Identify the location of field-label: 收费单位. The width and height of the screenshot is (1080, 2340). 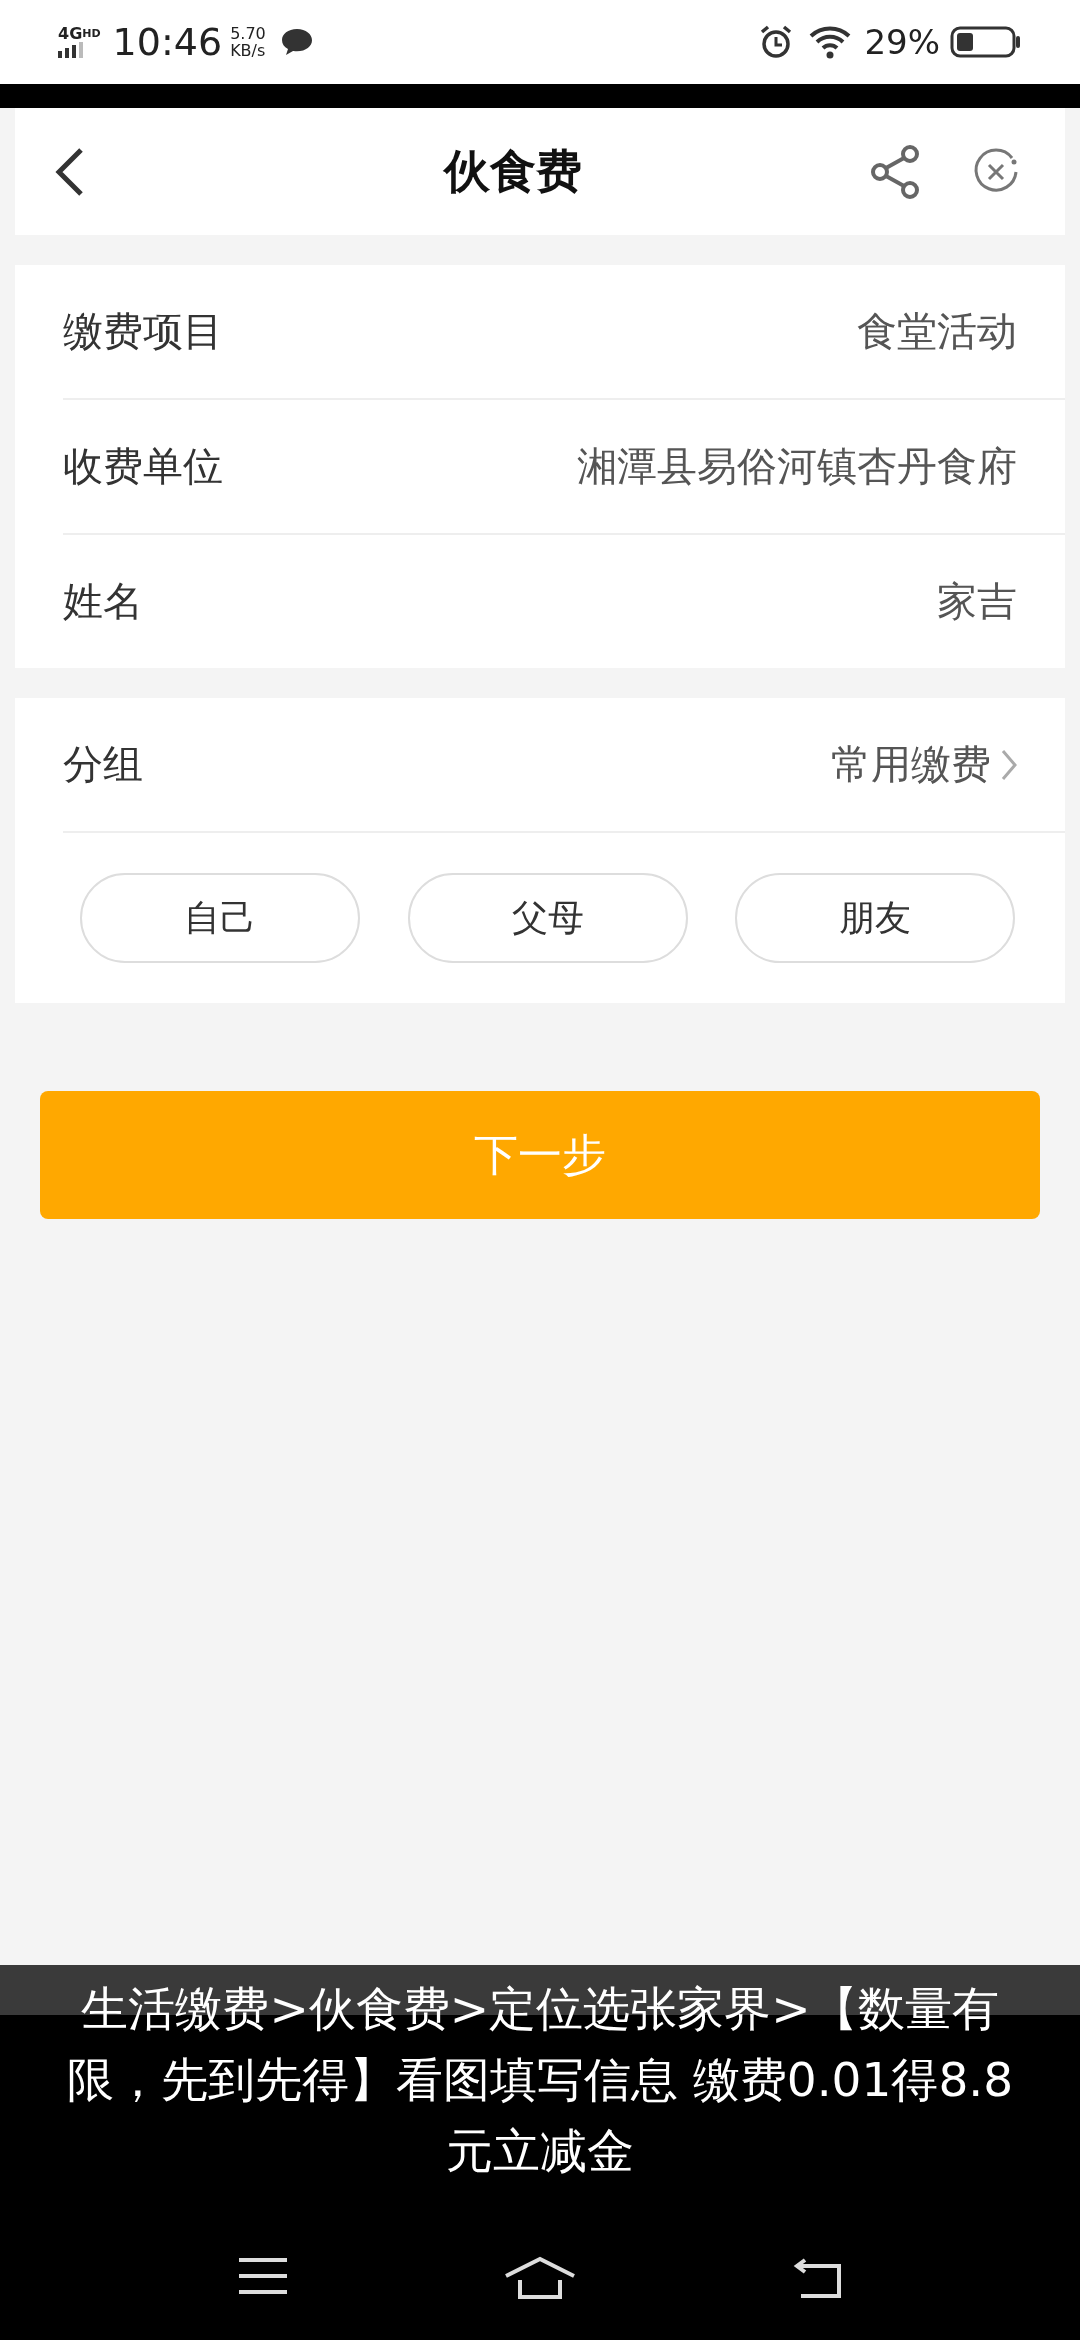
(143, 466).